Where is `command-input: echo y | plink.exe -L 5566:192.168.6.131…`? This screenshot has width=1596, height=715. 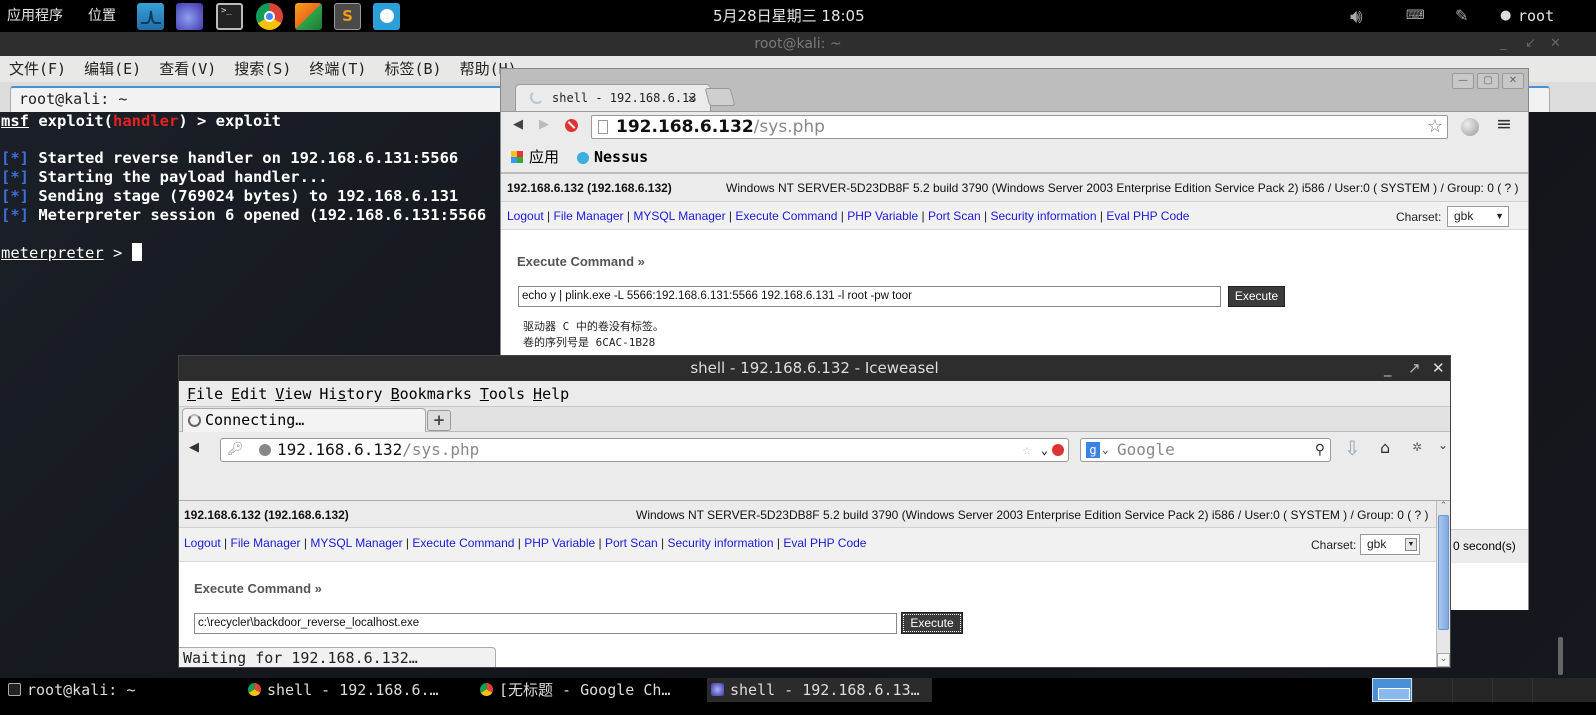 command-input: echo y | plink.exe -L 5566:192.168.6.131… is located at coordinates (869, 296).